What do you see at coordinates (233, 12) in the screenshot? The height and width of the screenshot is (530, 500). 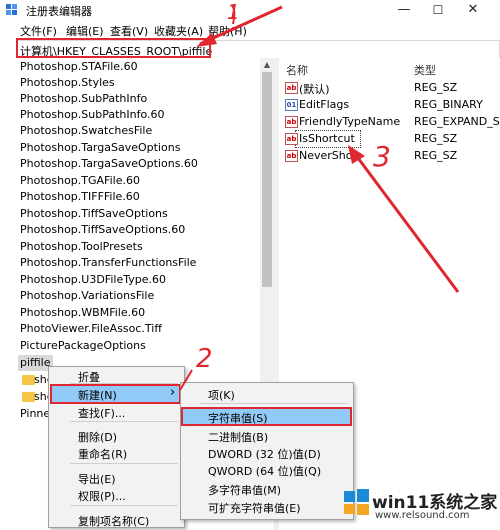 I see `annotation-number-1: 1` at bounding box center [233, 12].